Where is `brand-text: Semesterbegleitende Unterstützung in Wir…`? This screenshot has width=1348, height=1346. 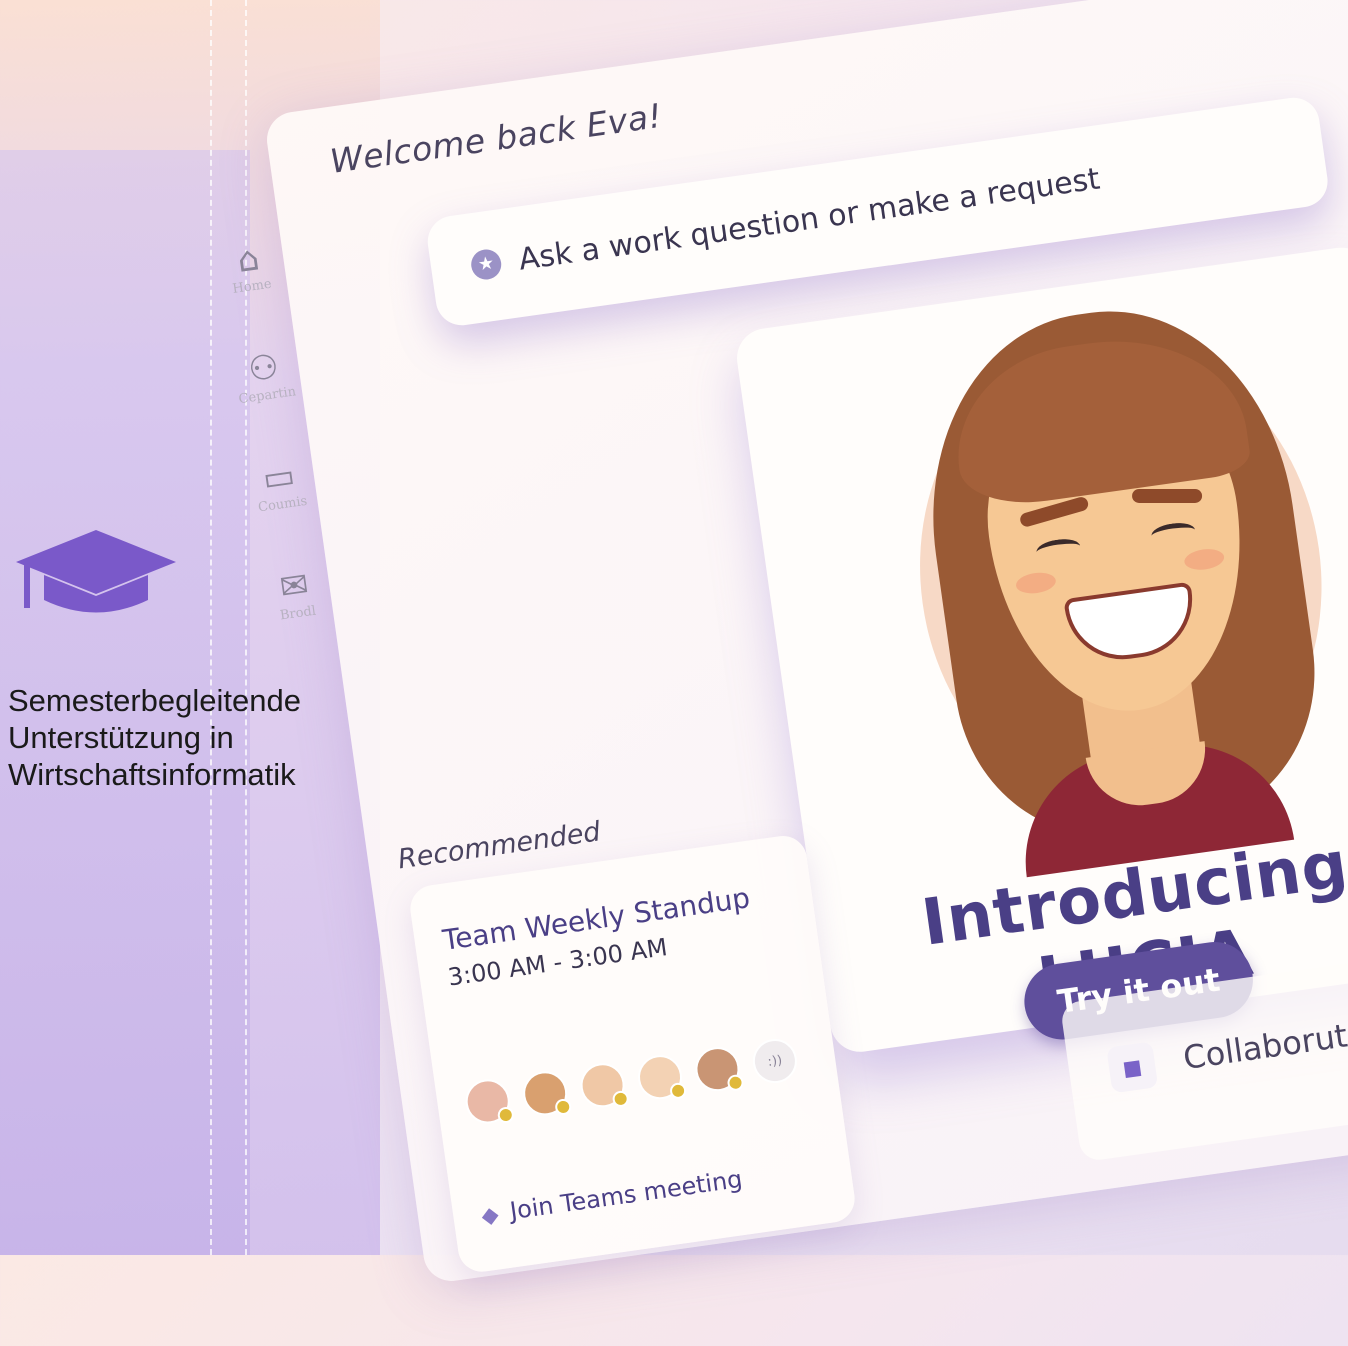 brand-text: Semesterbegleitende Unterstützung in Wir… is located at coordinates (193, 737).